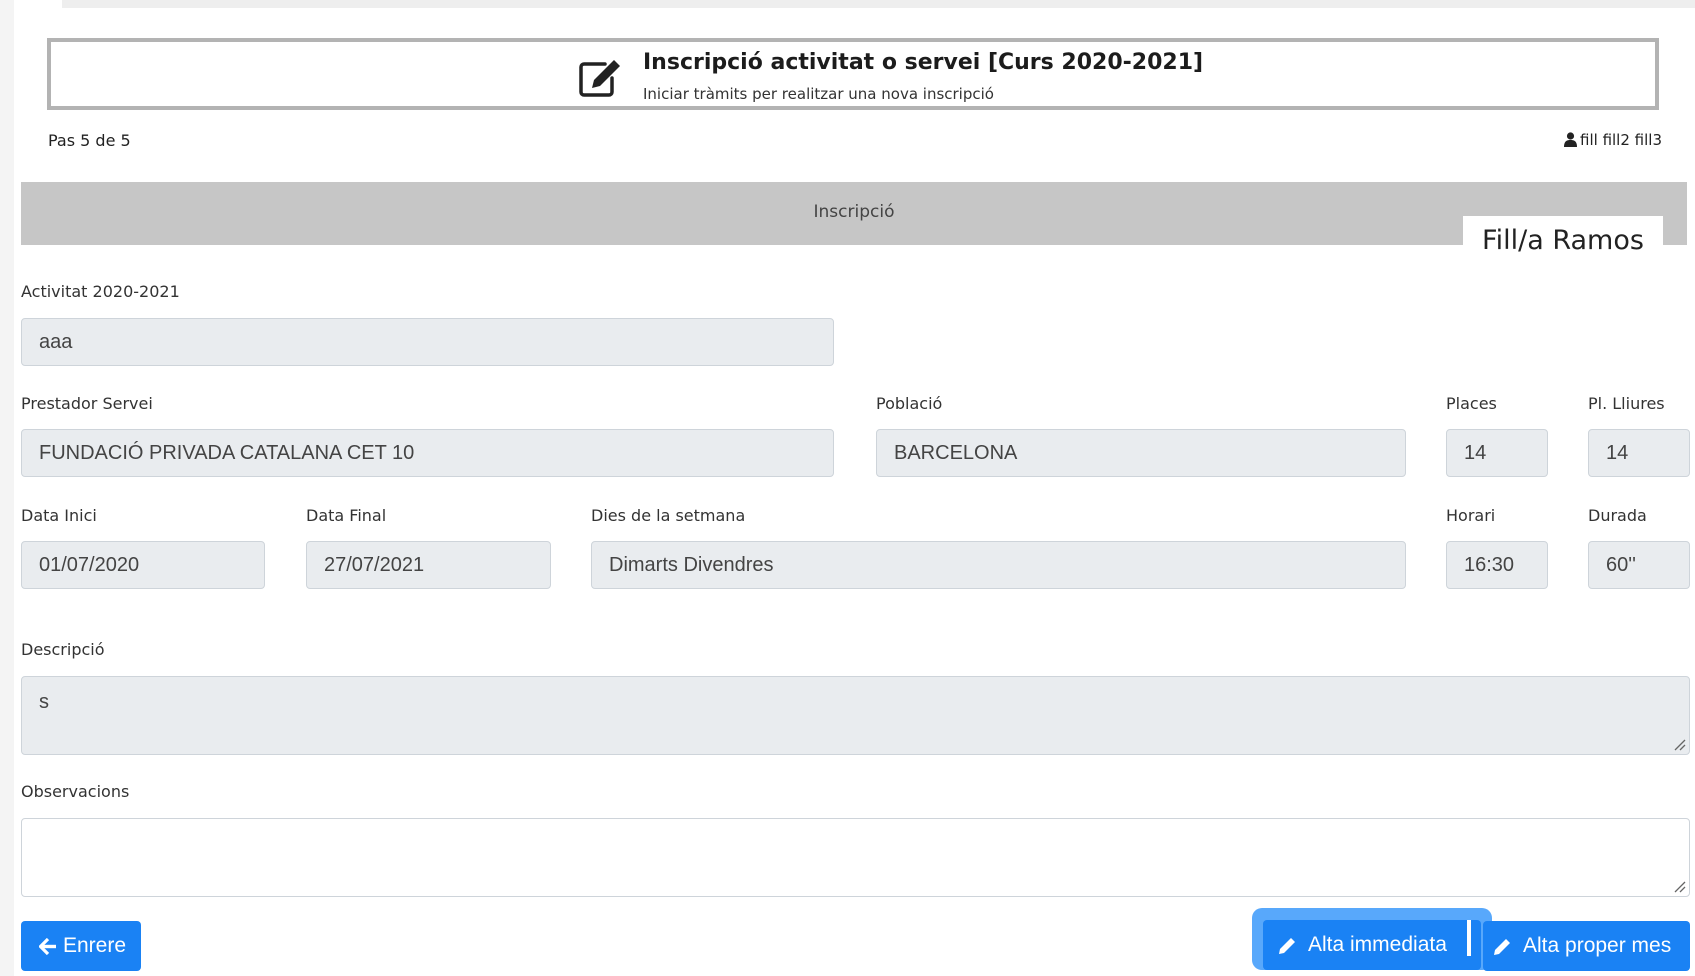 This screenshot has width=1695, height=976. I want to click on durada-field: 60'', so click(1639, 565).